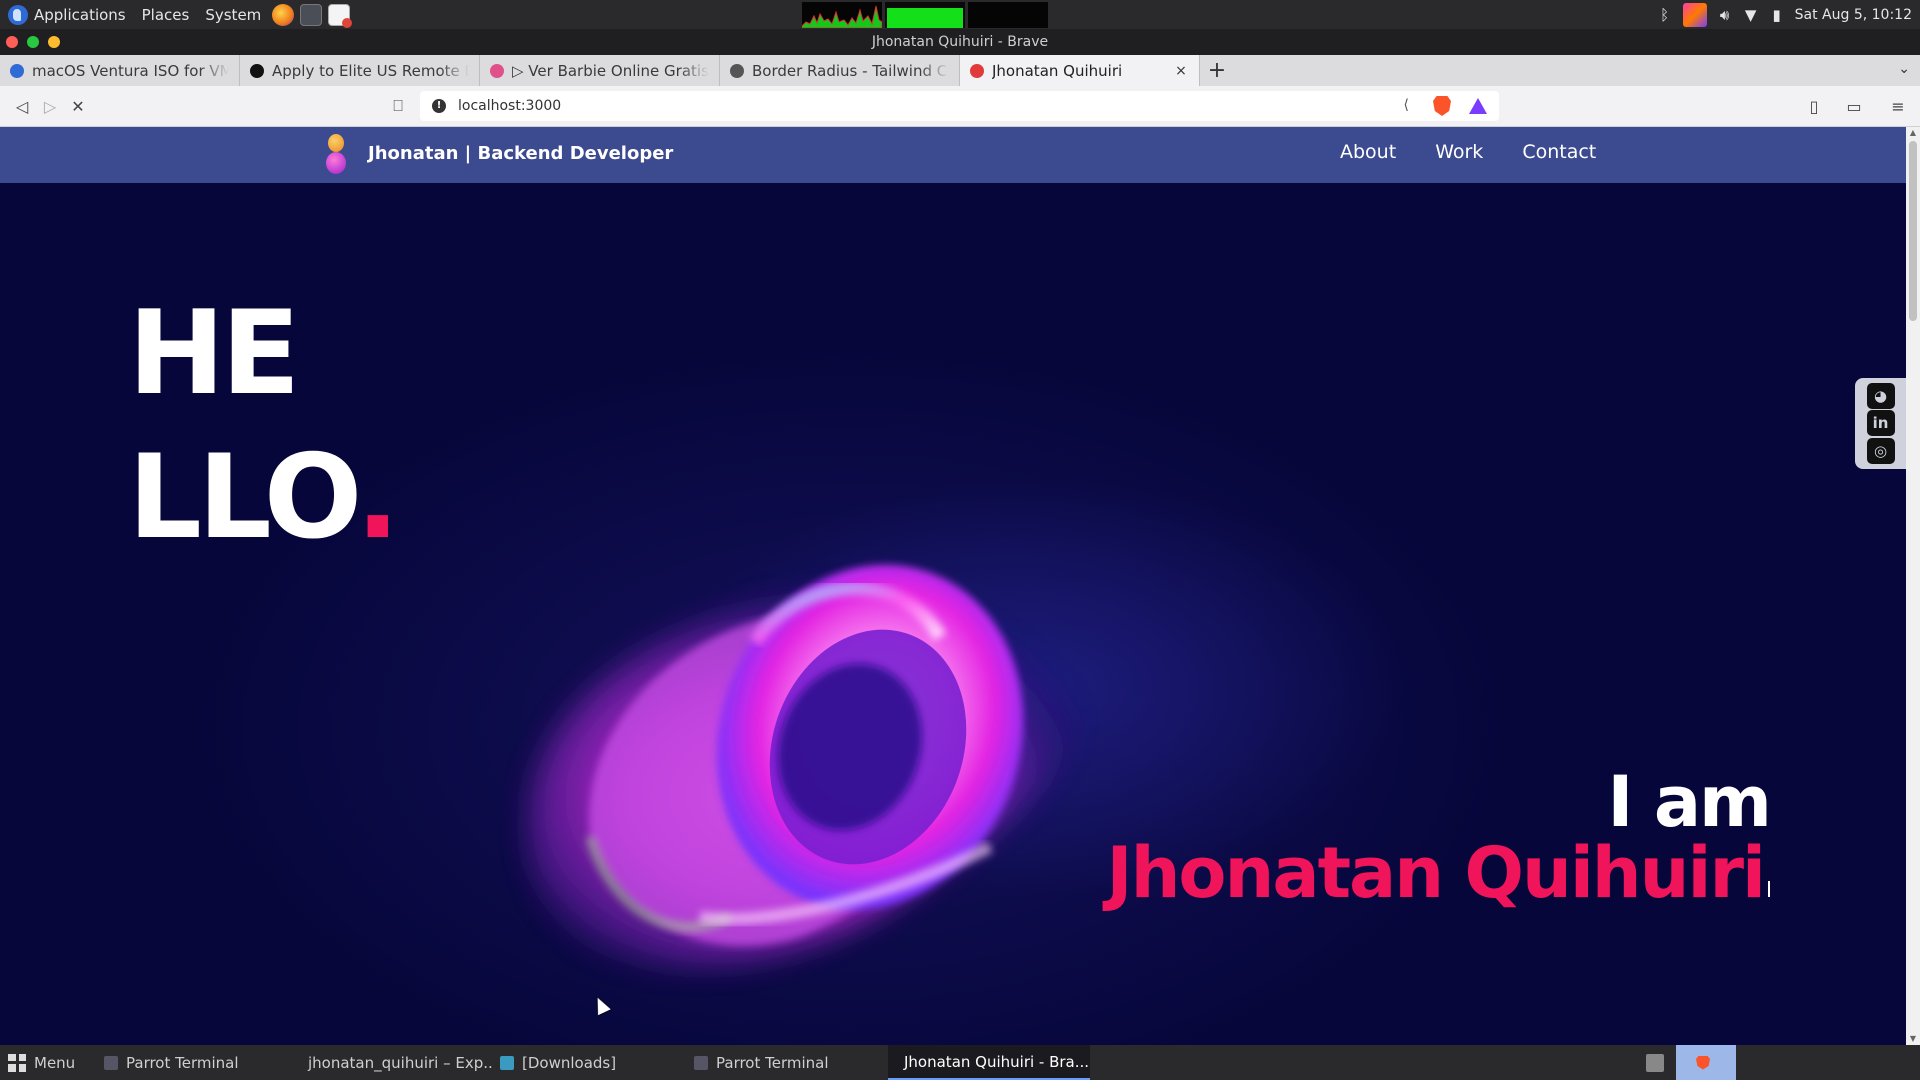 The height and width of the screenshot is (1080, 1920). What do you see at coordinates (1478, 106) in the screenshot?
I see `brave-rewards-icon` at bounding box center [1478, 106].